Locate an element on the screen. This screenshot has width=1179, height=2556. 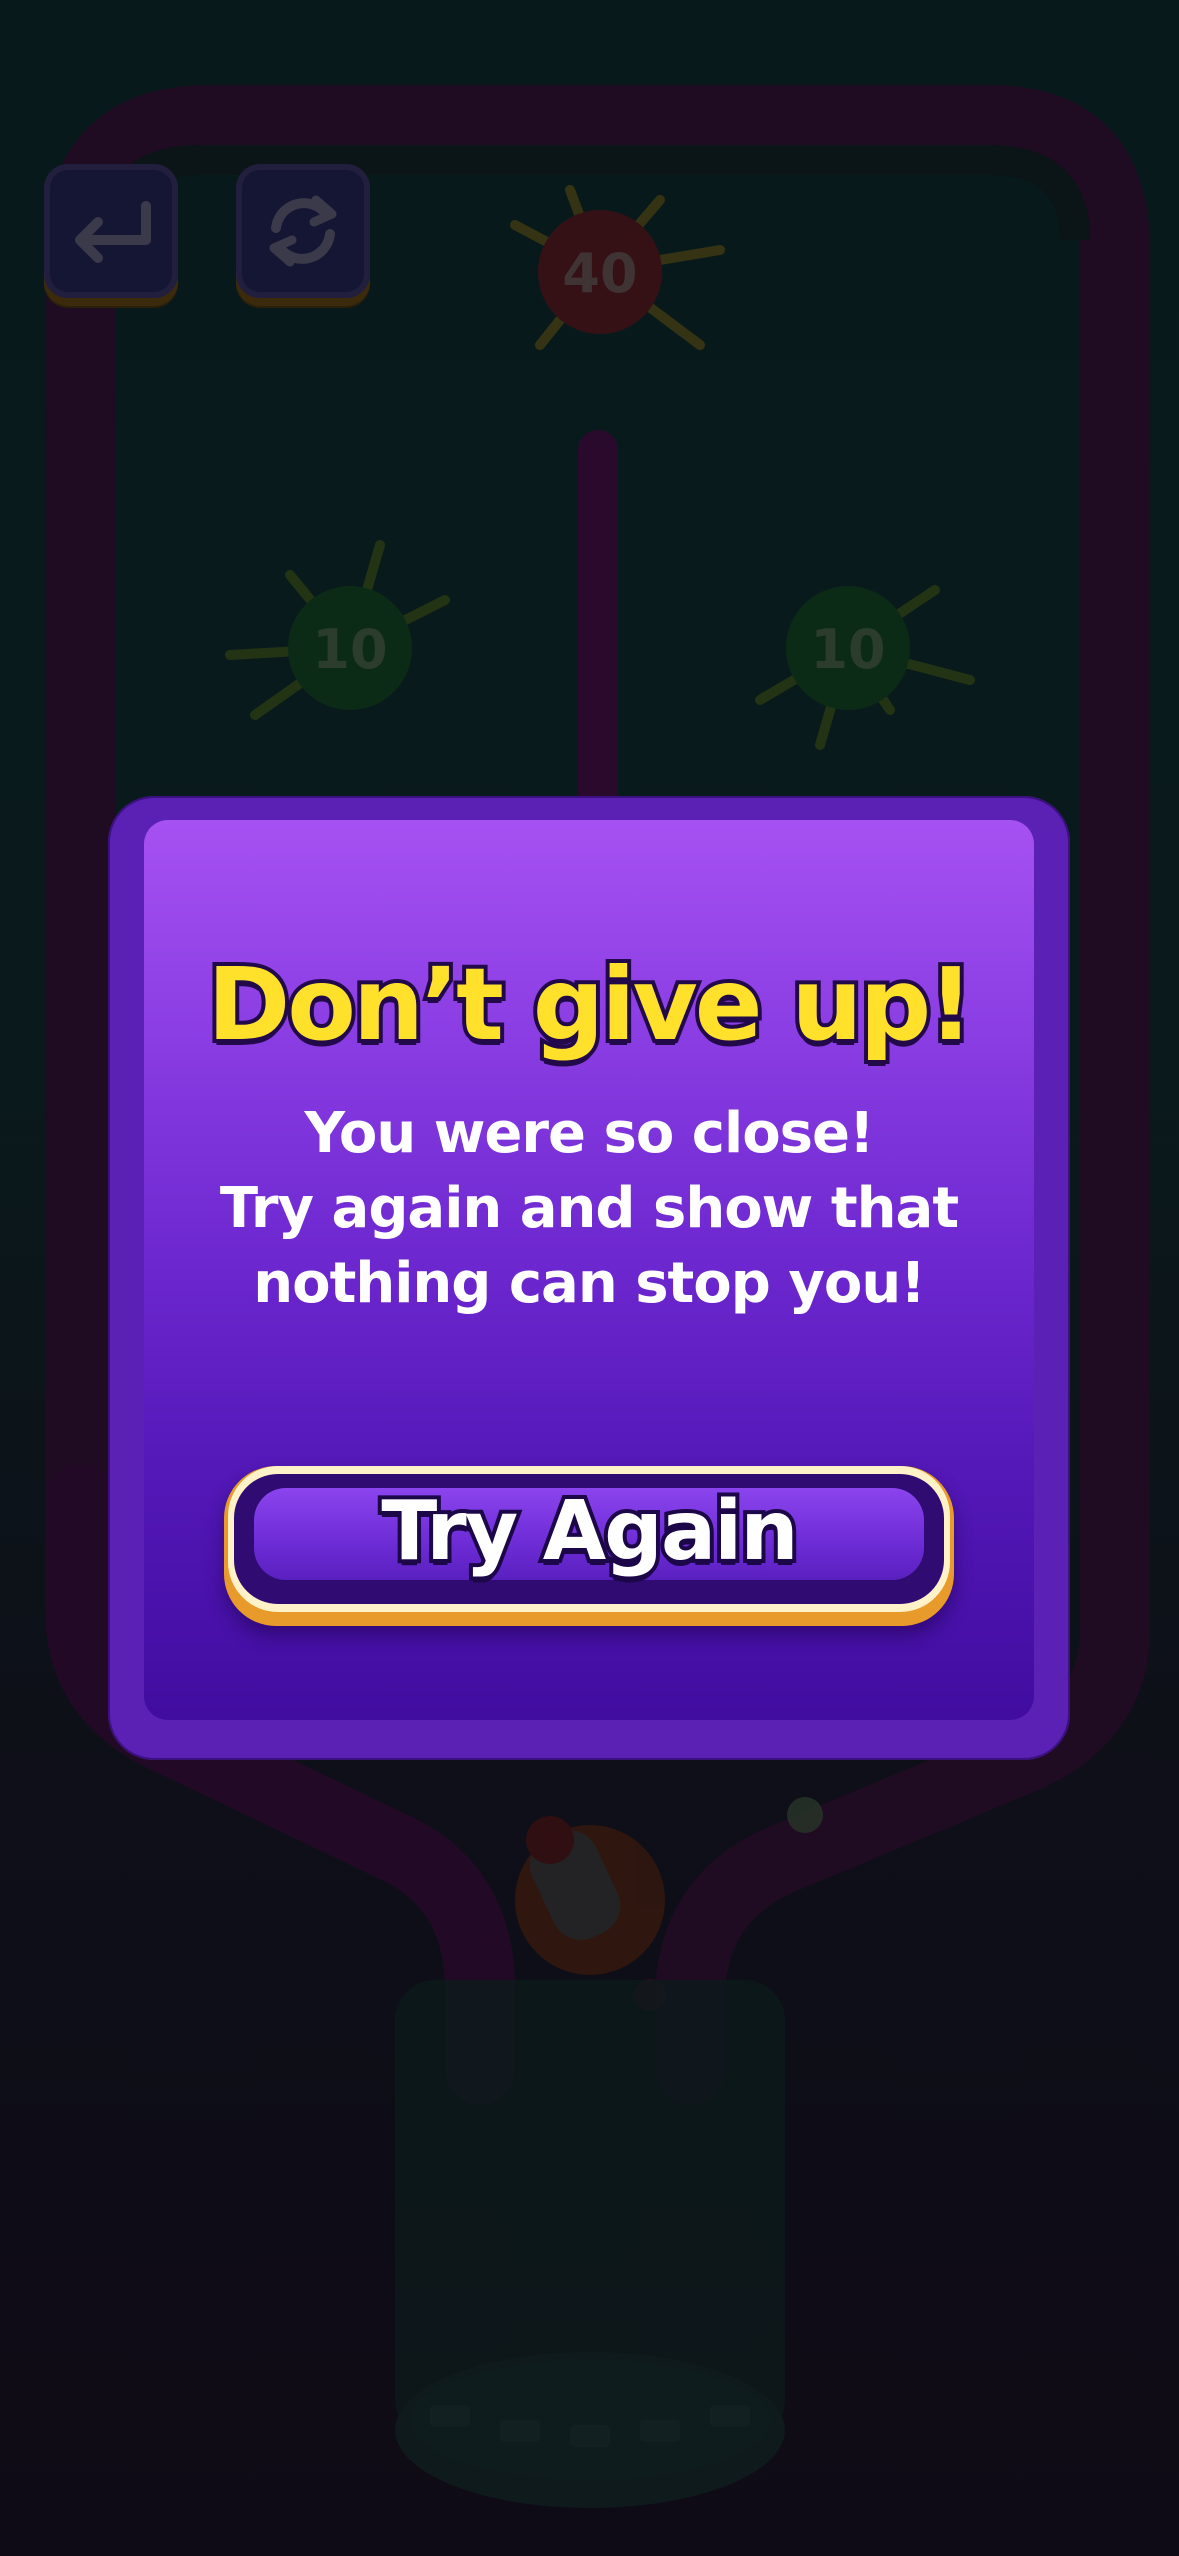
message-line: nothing can stop you! is located at coordinates (589, 1283).